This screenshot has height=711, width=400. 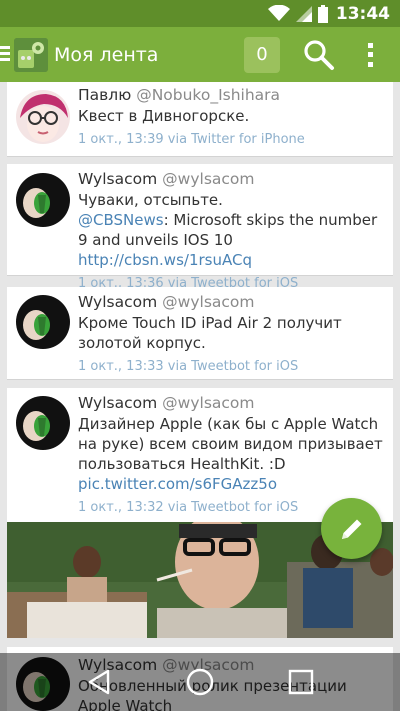 I want to click on back-icon, so click(x=98, y=682).